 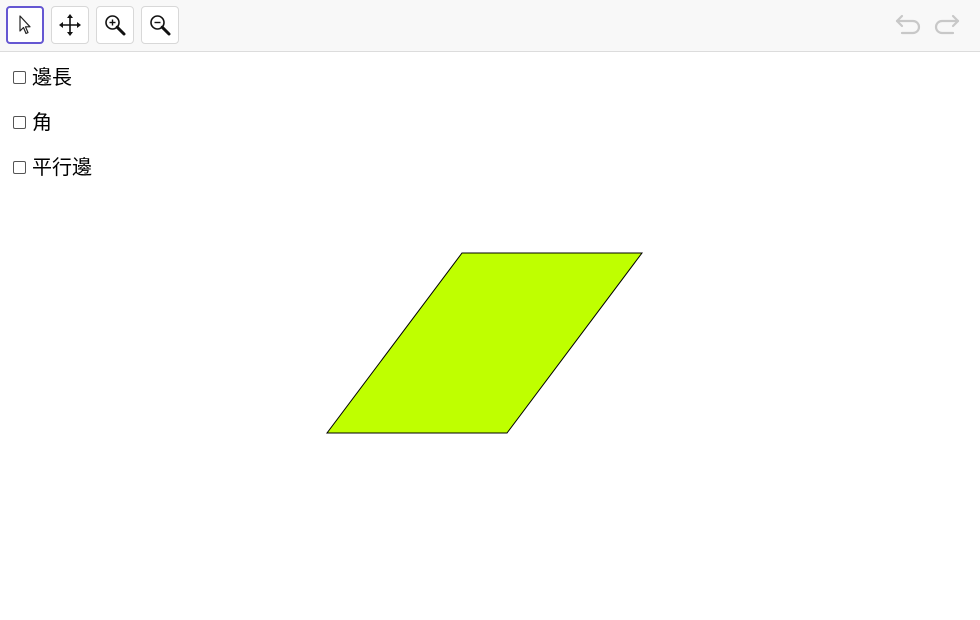 I want to click on zoom-out-icon, so click(x=160, y=25).